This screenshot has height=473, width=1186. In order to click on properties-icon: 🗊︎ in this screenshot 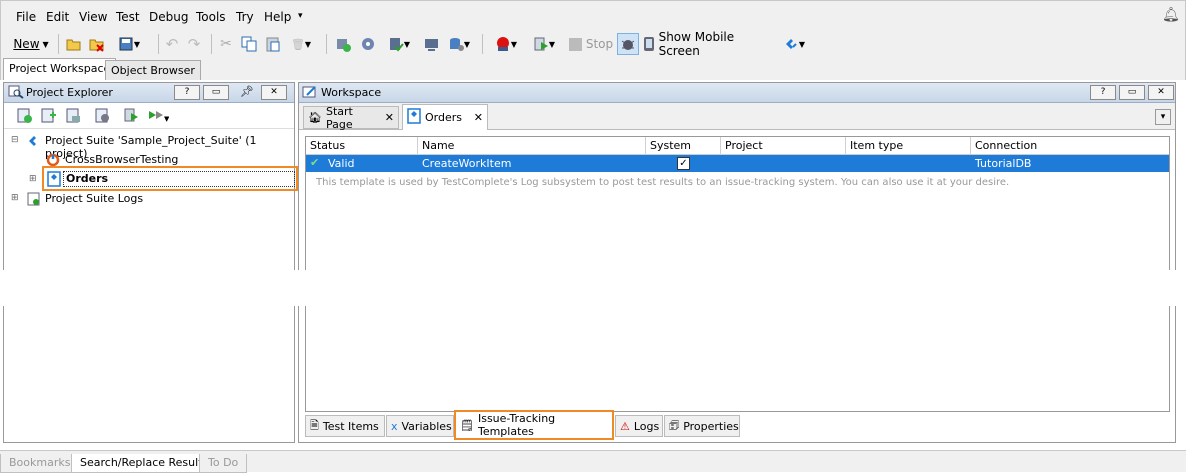, I will do `click(674, 425)`.